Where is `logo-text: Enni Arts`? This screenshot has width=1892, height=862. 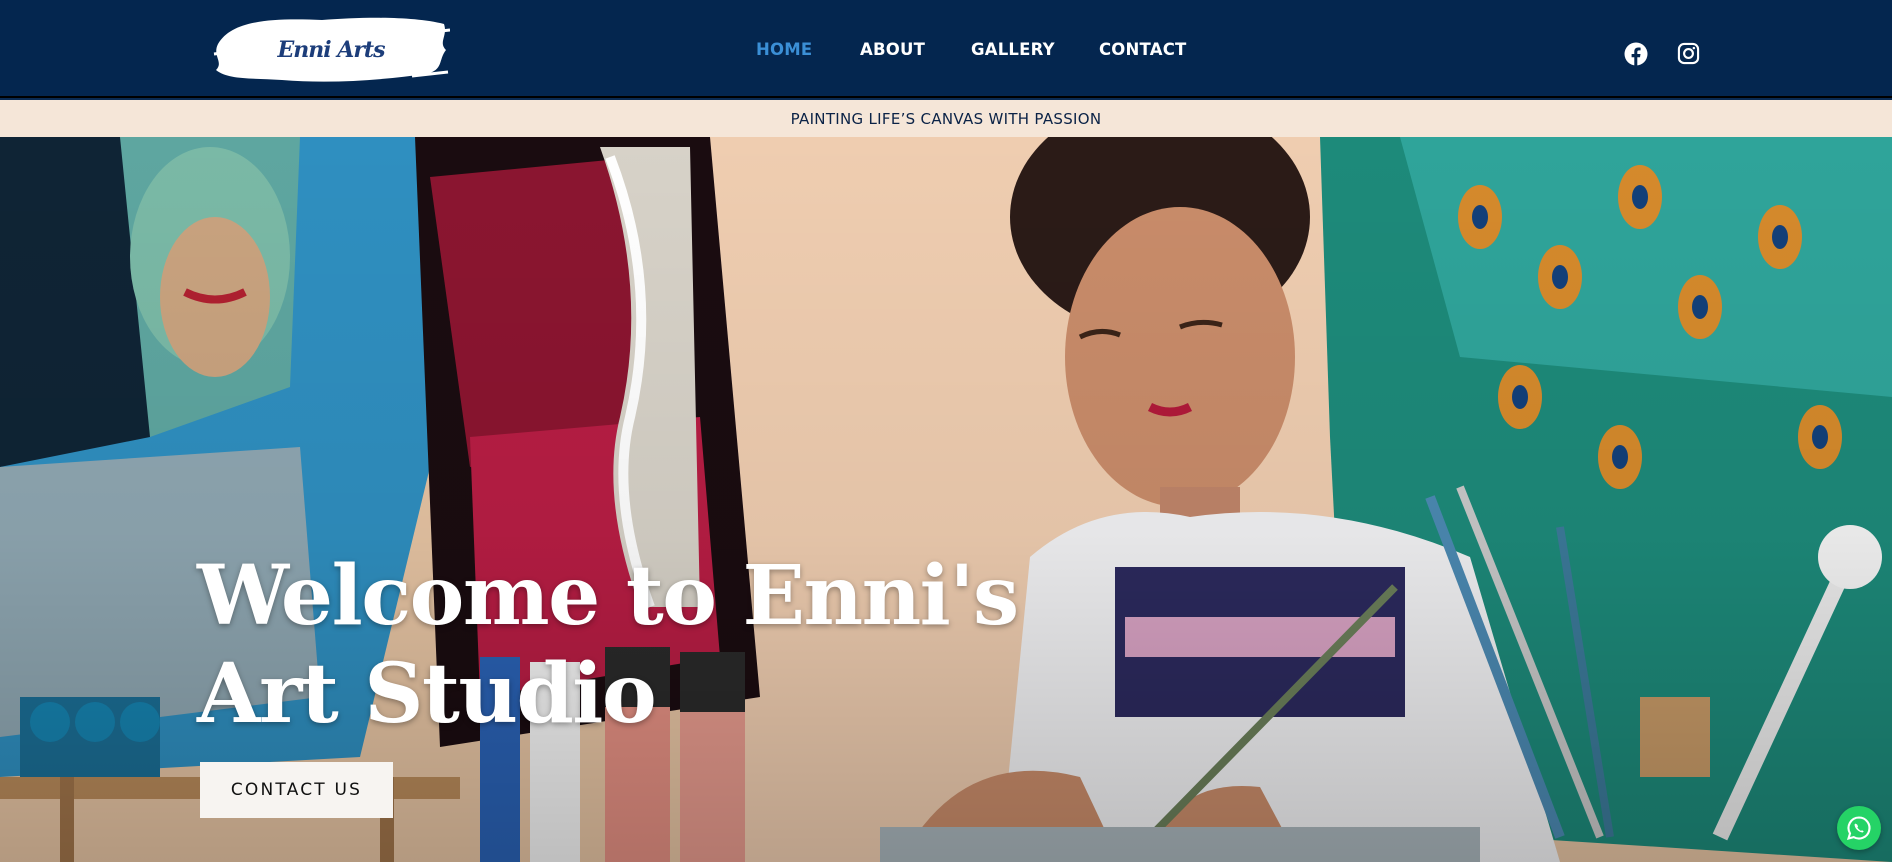
logo-text: Enni Arts is located at coordinates (331, 50).